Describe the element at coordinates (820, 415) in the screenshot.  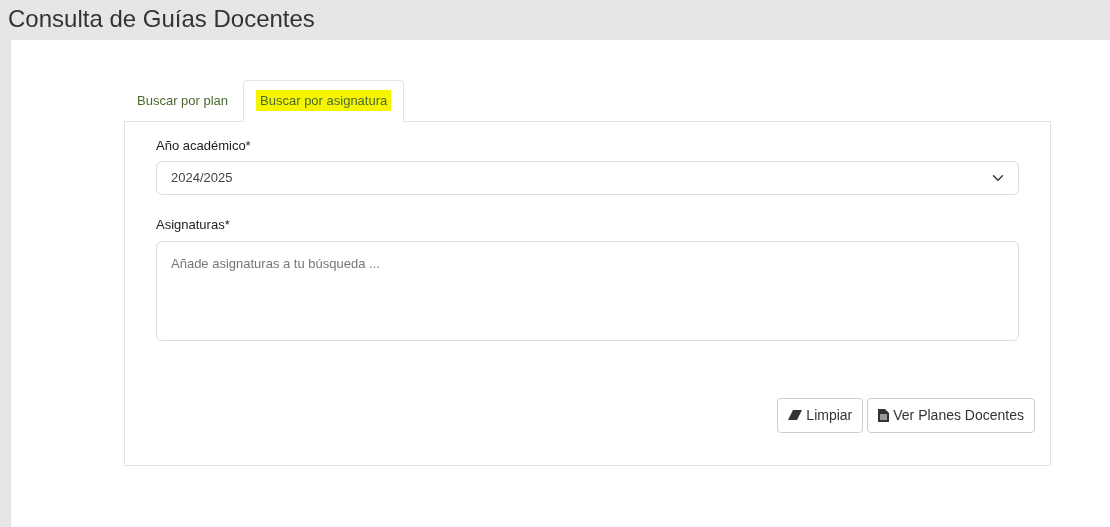
I see `clear-button: Limpiar` at that location.